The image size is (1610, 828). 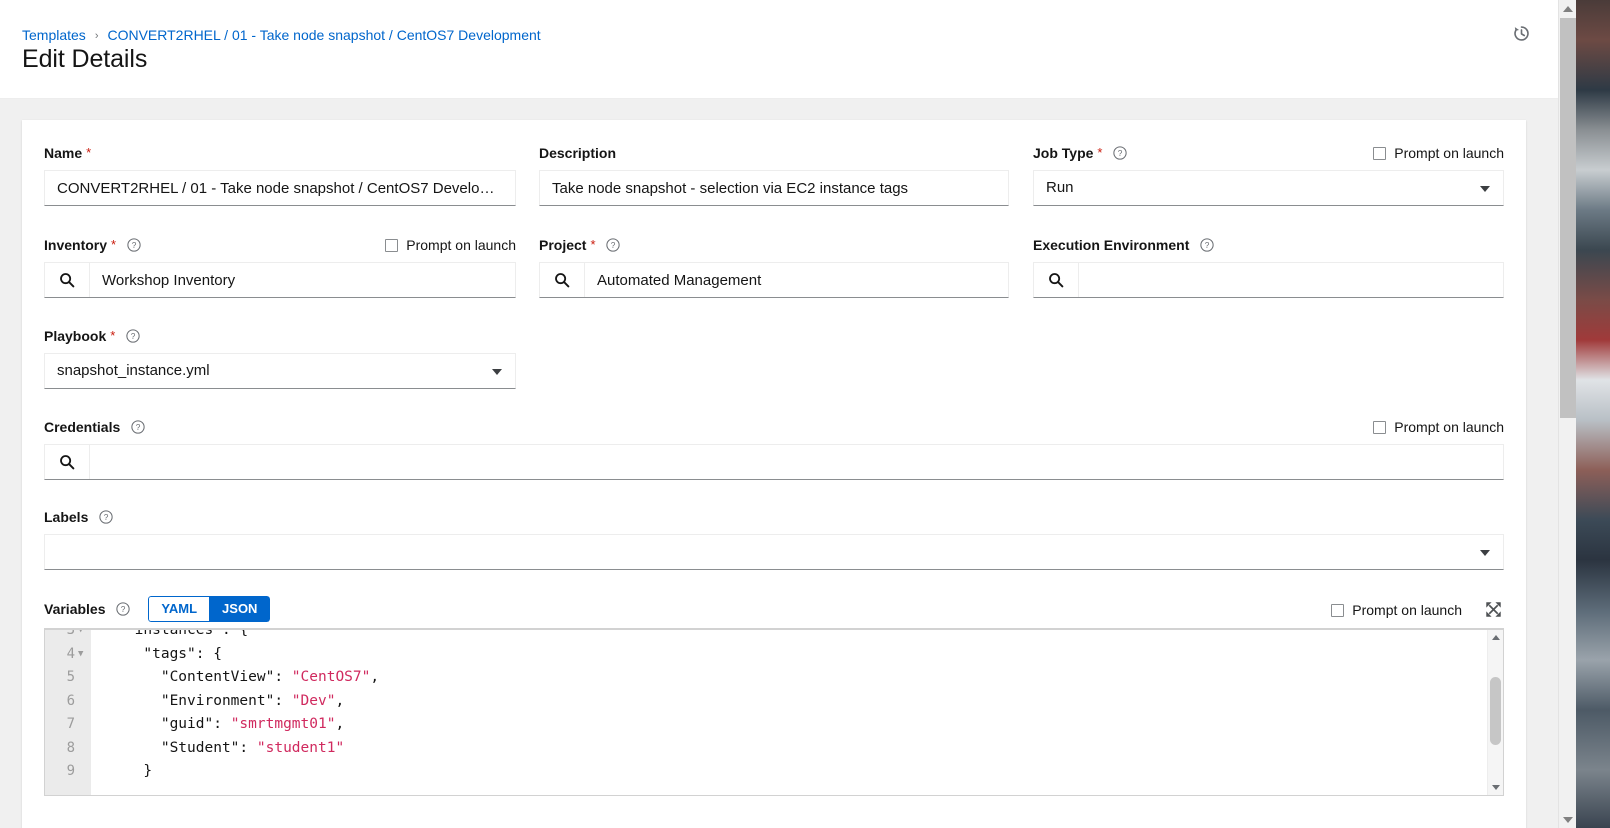 What do you see at coordinates (280, 371) in the screenshot?
I see `playbook-select: snapshot_instance.yml` at bounding box center [280, 371].